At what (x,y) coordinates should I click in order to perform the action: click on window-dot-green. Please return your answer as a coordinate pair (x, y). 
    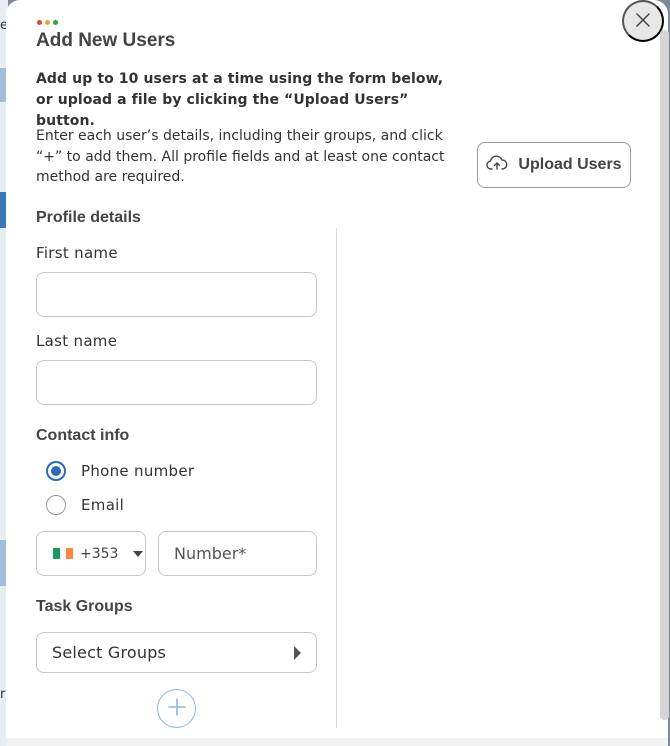
    Looking at the image, I should click on (55, 22).